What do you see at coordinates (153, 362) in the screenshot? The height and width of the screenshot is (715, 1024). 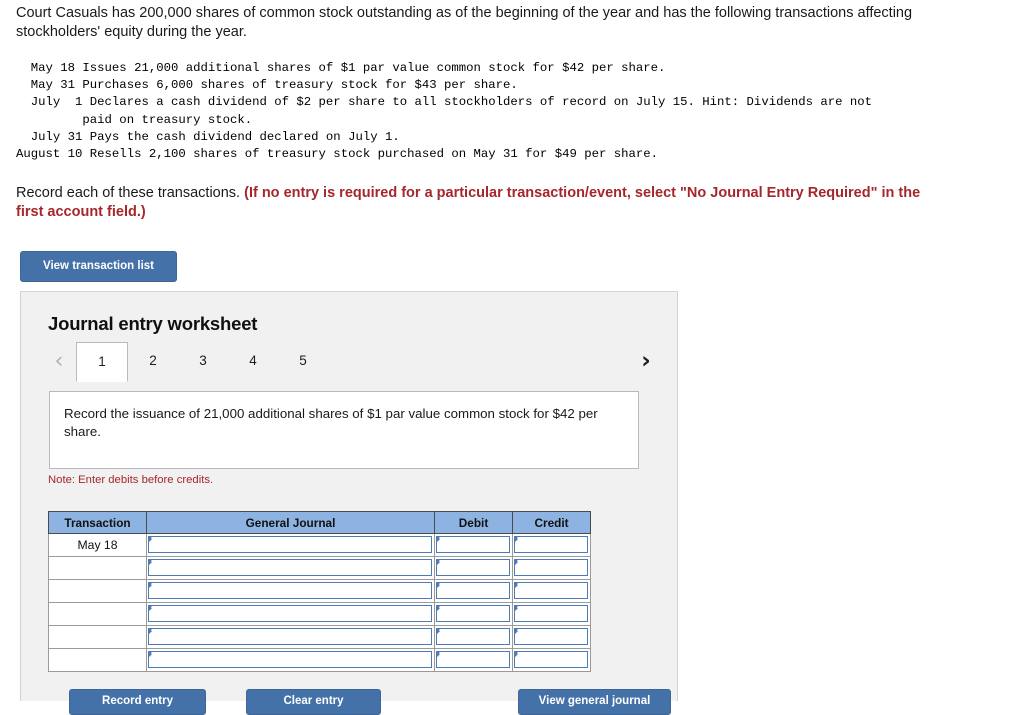 I see `worksheet-tab-2: 2` at bounding box center [153, 362].